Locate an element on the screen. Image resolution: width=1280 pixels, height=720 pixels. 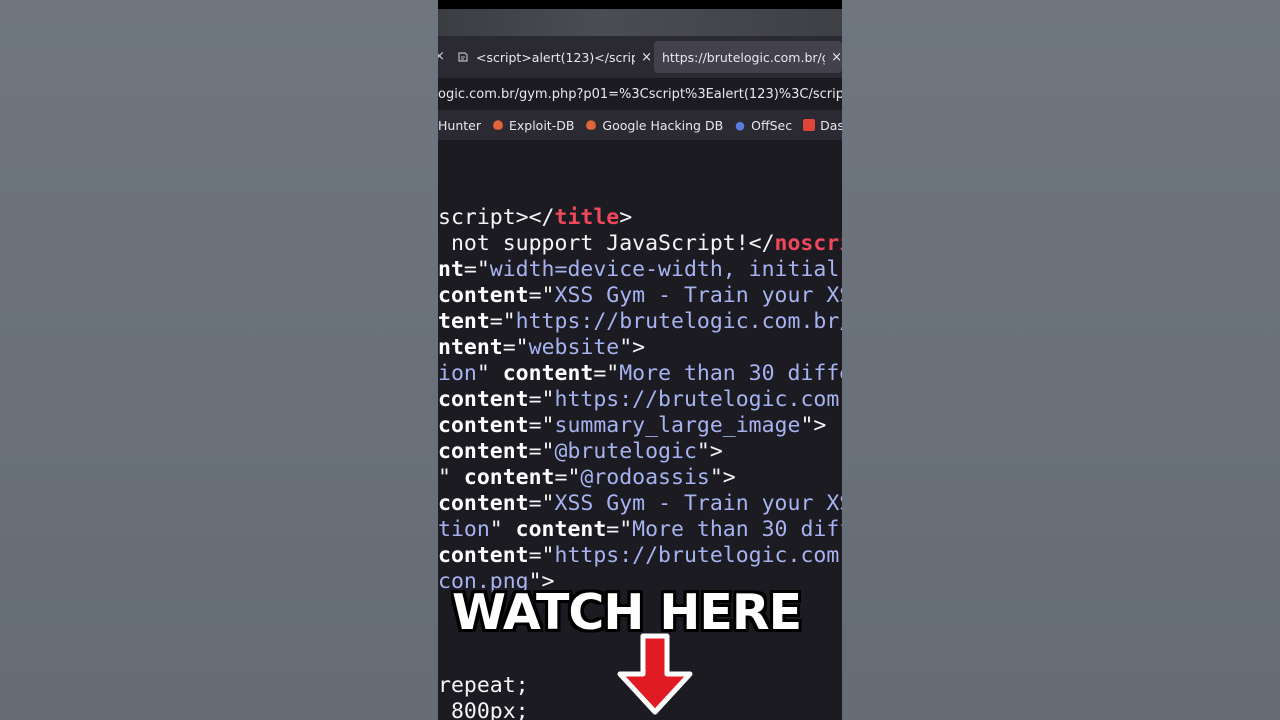
code-string: website is located at coordinates (574, 347).